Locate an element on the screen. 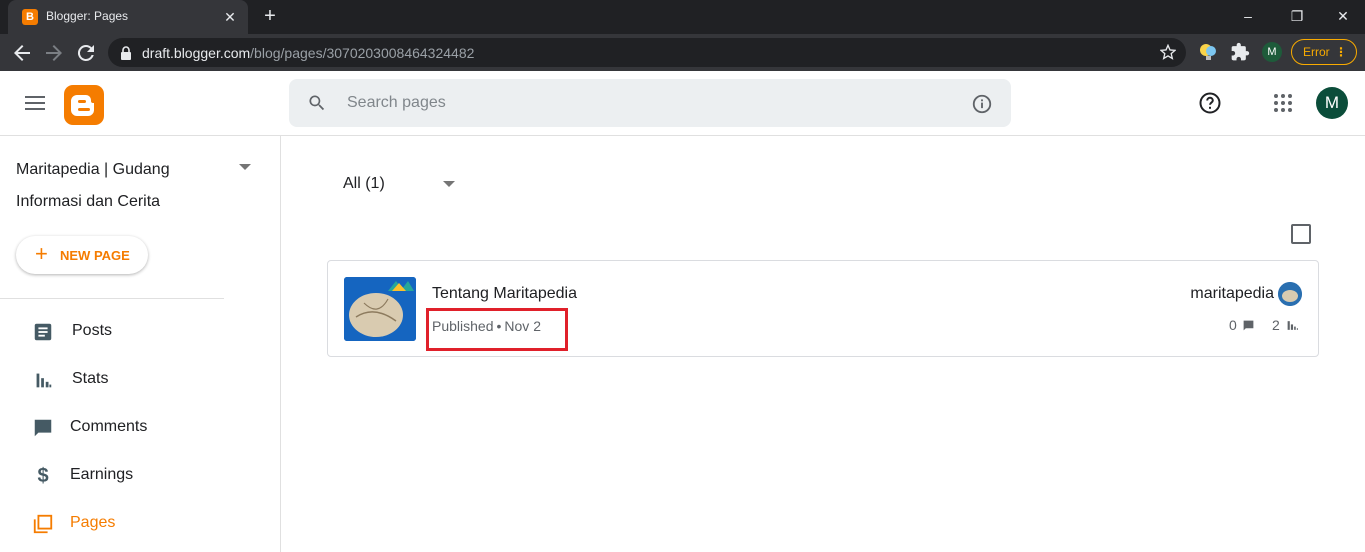 Image resolution: width=1365 pixels, height=552 pixels. sidebar-item-earnings: $ Earnings is located at coordinates (140, 475).